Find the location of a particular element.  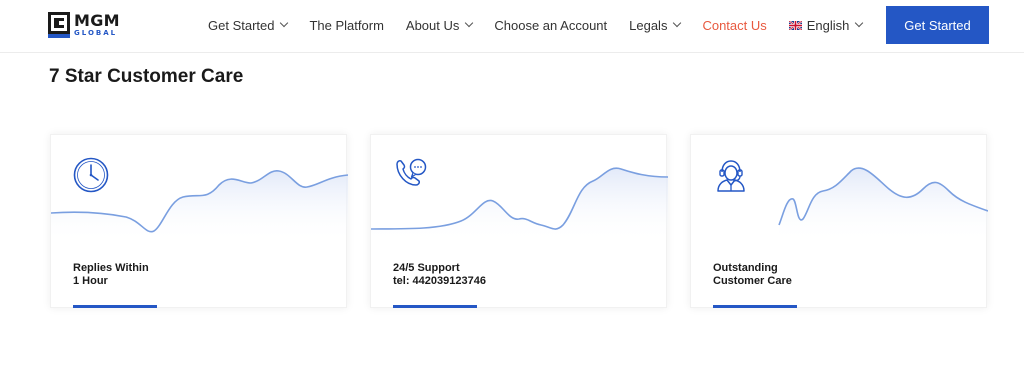

card-label-line2: Customer Care is located at coordinates (752, 281).